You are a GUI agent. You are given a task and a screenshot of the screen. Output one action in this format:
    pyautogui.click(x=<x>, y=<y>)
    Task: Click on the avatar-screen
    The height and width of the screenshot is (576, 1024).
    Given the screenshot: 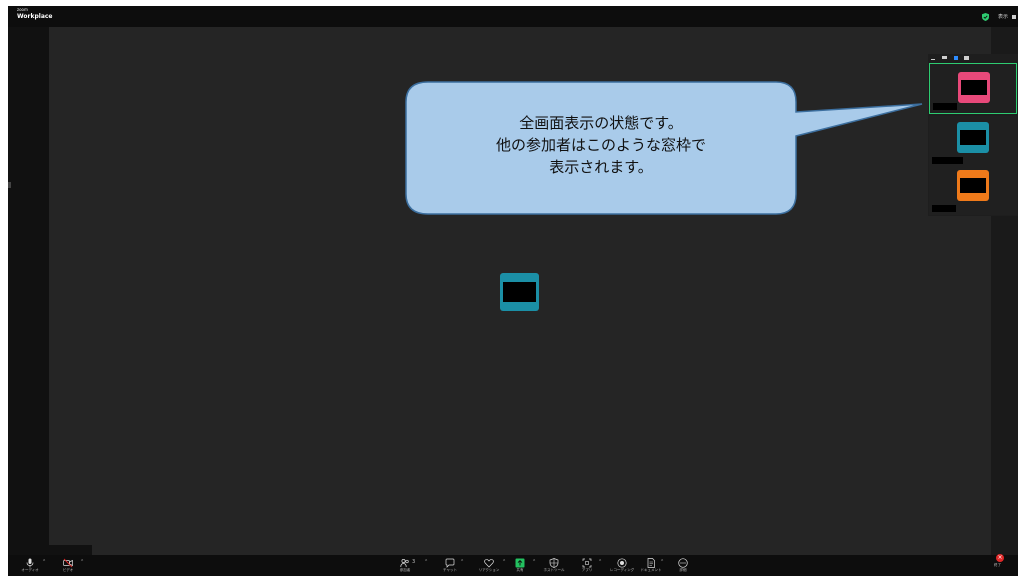 What is the action you would take?
    pyautogui.click(x=519, y=292)
    